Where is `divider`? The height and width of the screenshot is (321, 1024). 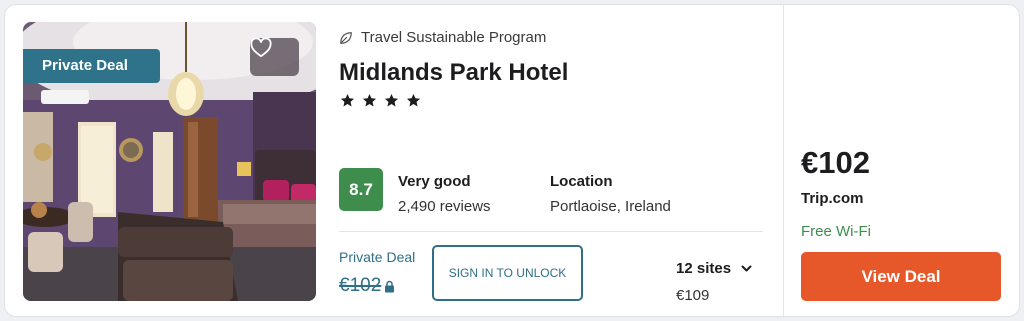
divider is located at coordinates (551, 231).